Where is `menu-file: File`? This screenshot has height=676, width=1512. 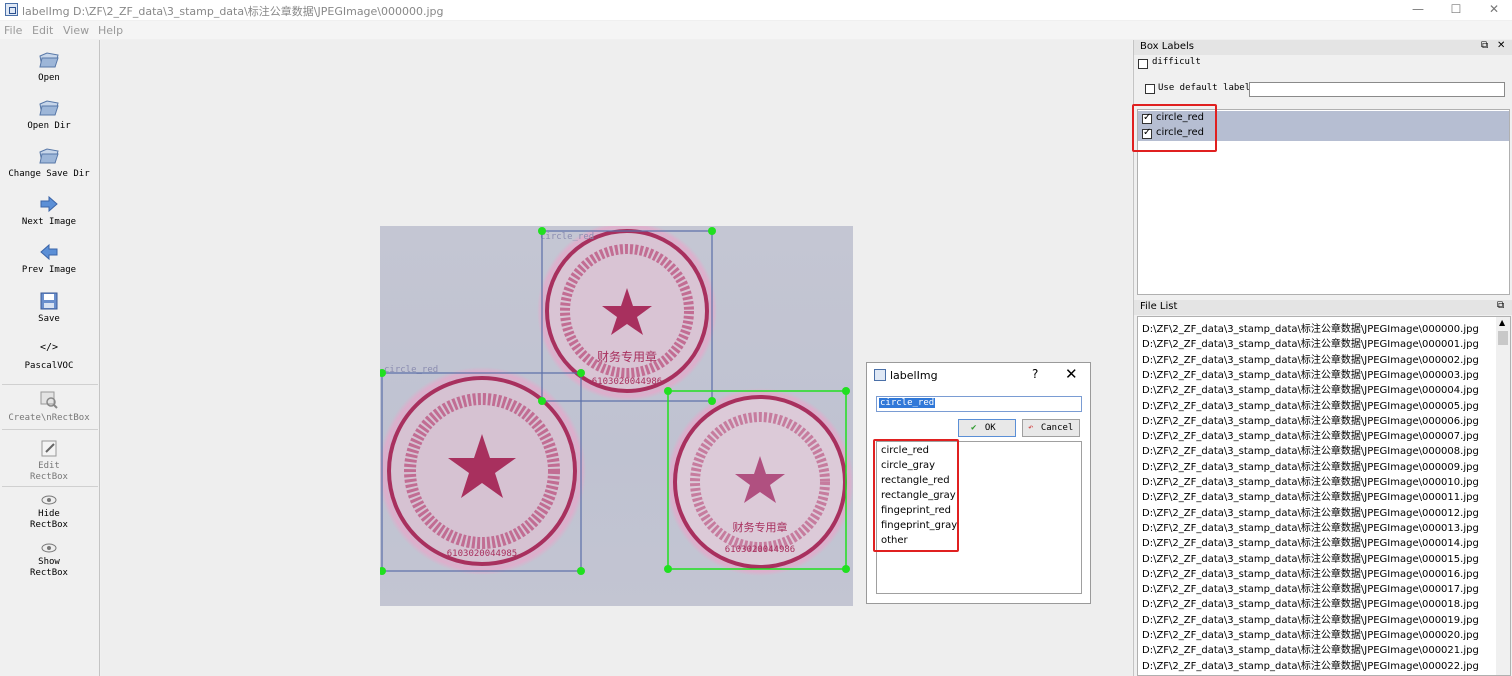
menu-file: File is located at coordinates (13, 30).